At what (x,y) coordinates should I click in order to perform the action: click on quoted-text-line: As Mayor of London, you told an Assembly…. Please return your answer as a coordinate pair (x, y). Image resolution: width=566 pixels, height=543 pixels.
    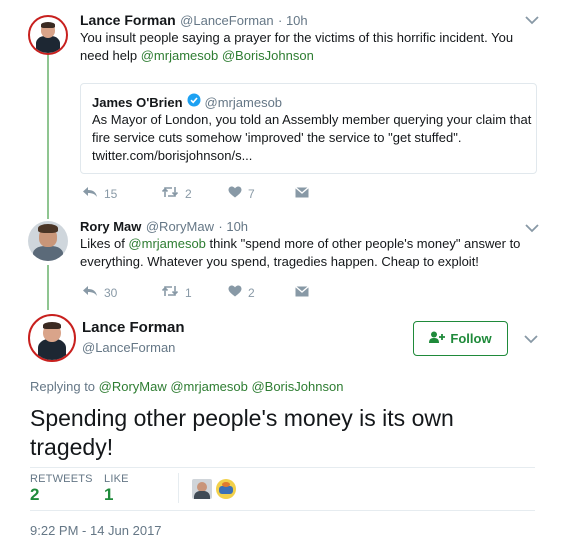
    Looking at the image, I should click on (312, 119).